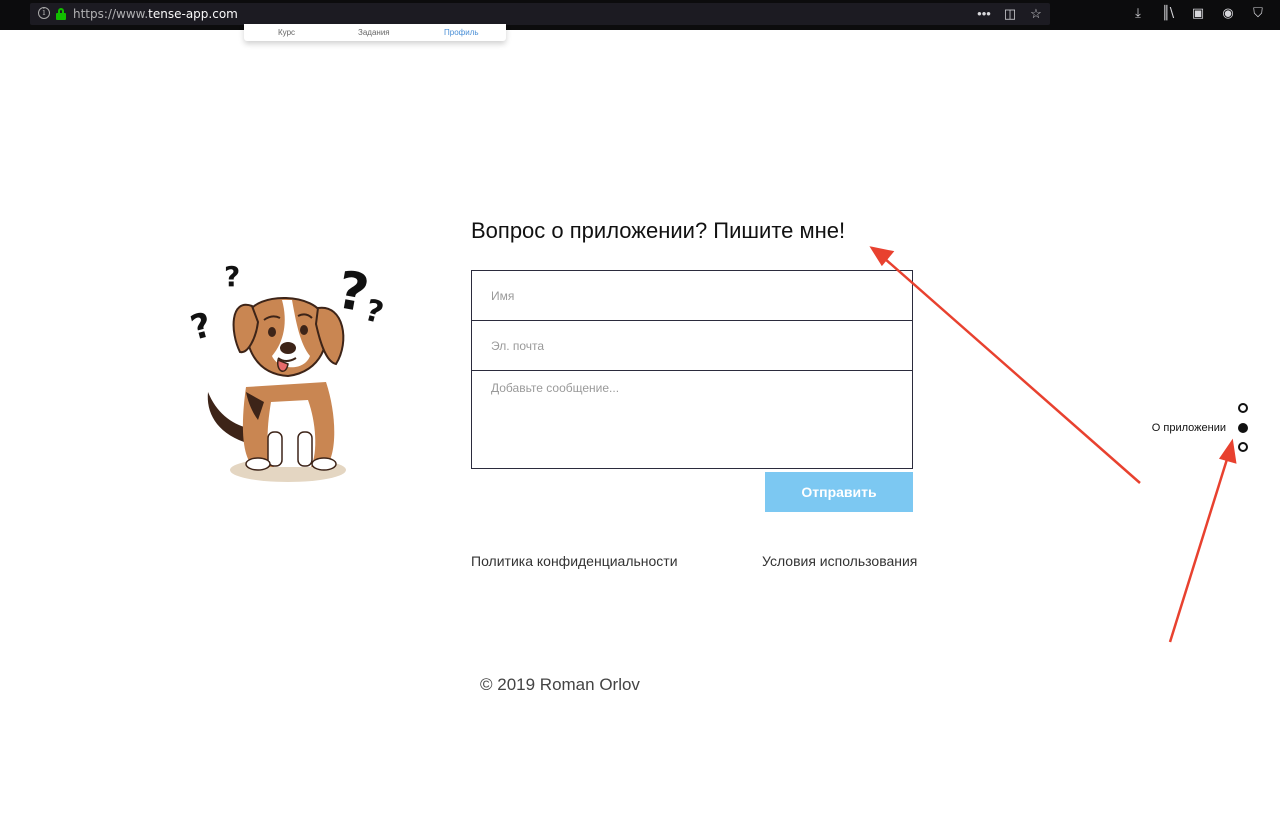 Image resolution: width=1280 pixels, height=825 pixels. What do you see at coordinates (658, 230) in the screenshot?
I see `contact-heading: Вопрос о приложении? Пишите мне!` at bounding box center [658, 230].